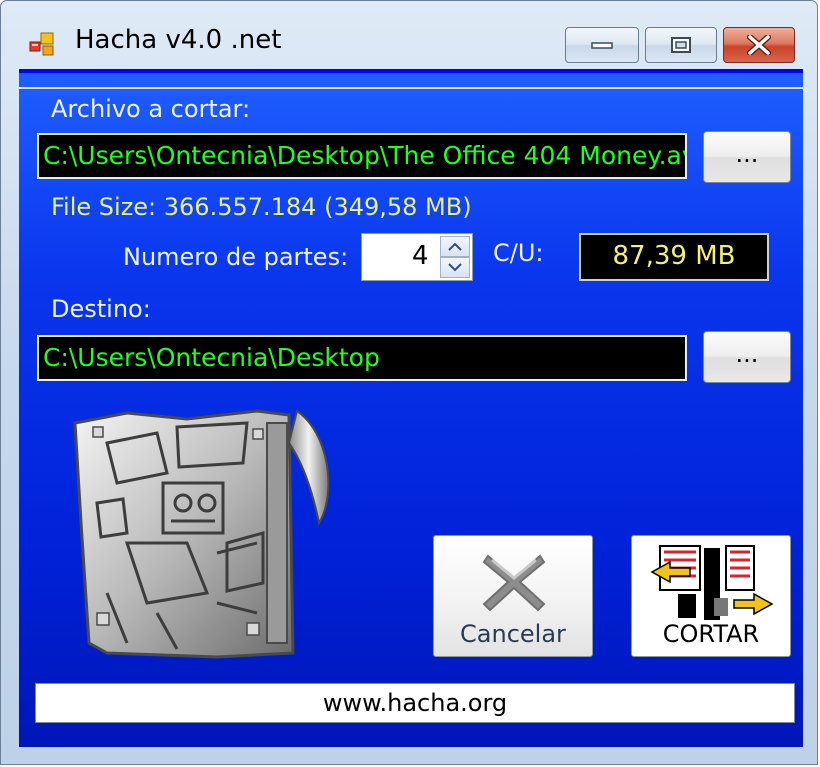  Describe the element at coordinates (178, 40) in the screenshot. I see `window-title: Hacha v4.0 .net` at that location.